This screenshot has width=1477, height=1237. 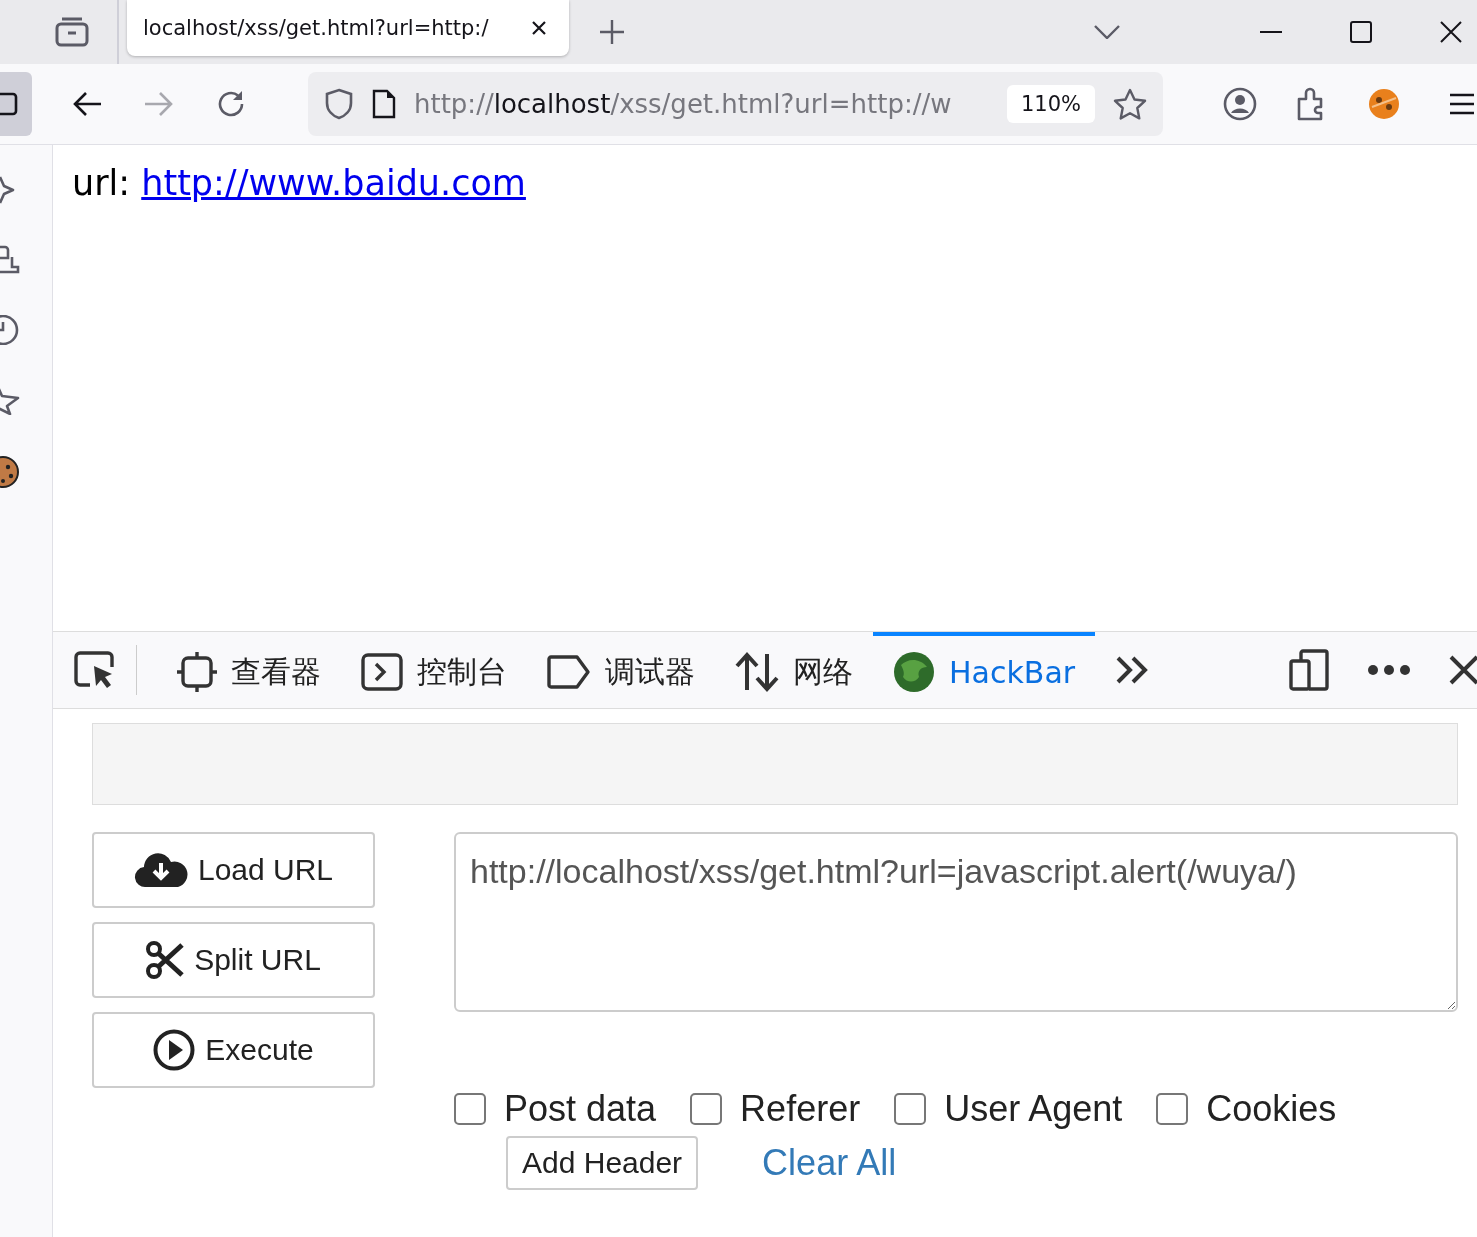 I want to click on menu-icon, so click(x=1462, y=104).